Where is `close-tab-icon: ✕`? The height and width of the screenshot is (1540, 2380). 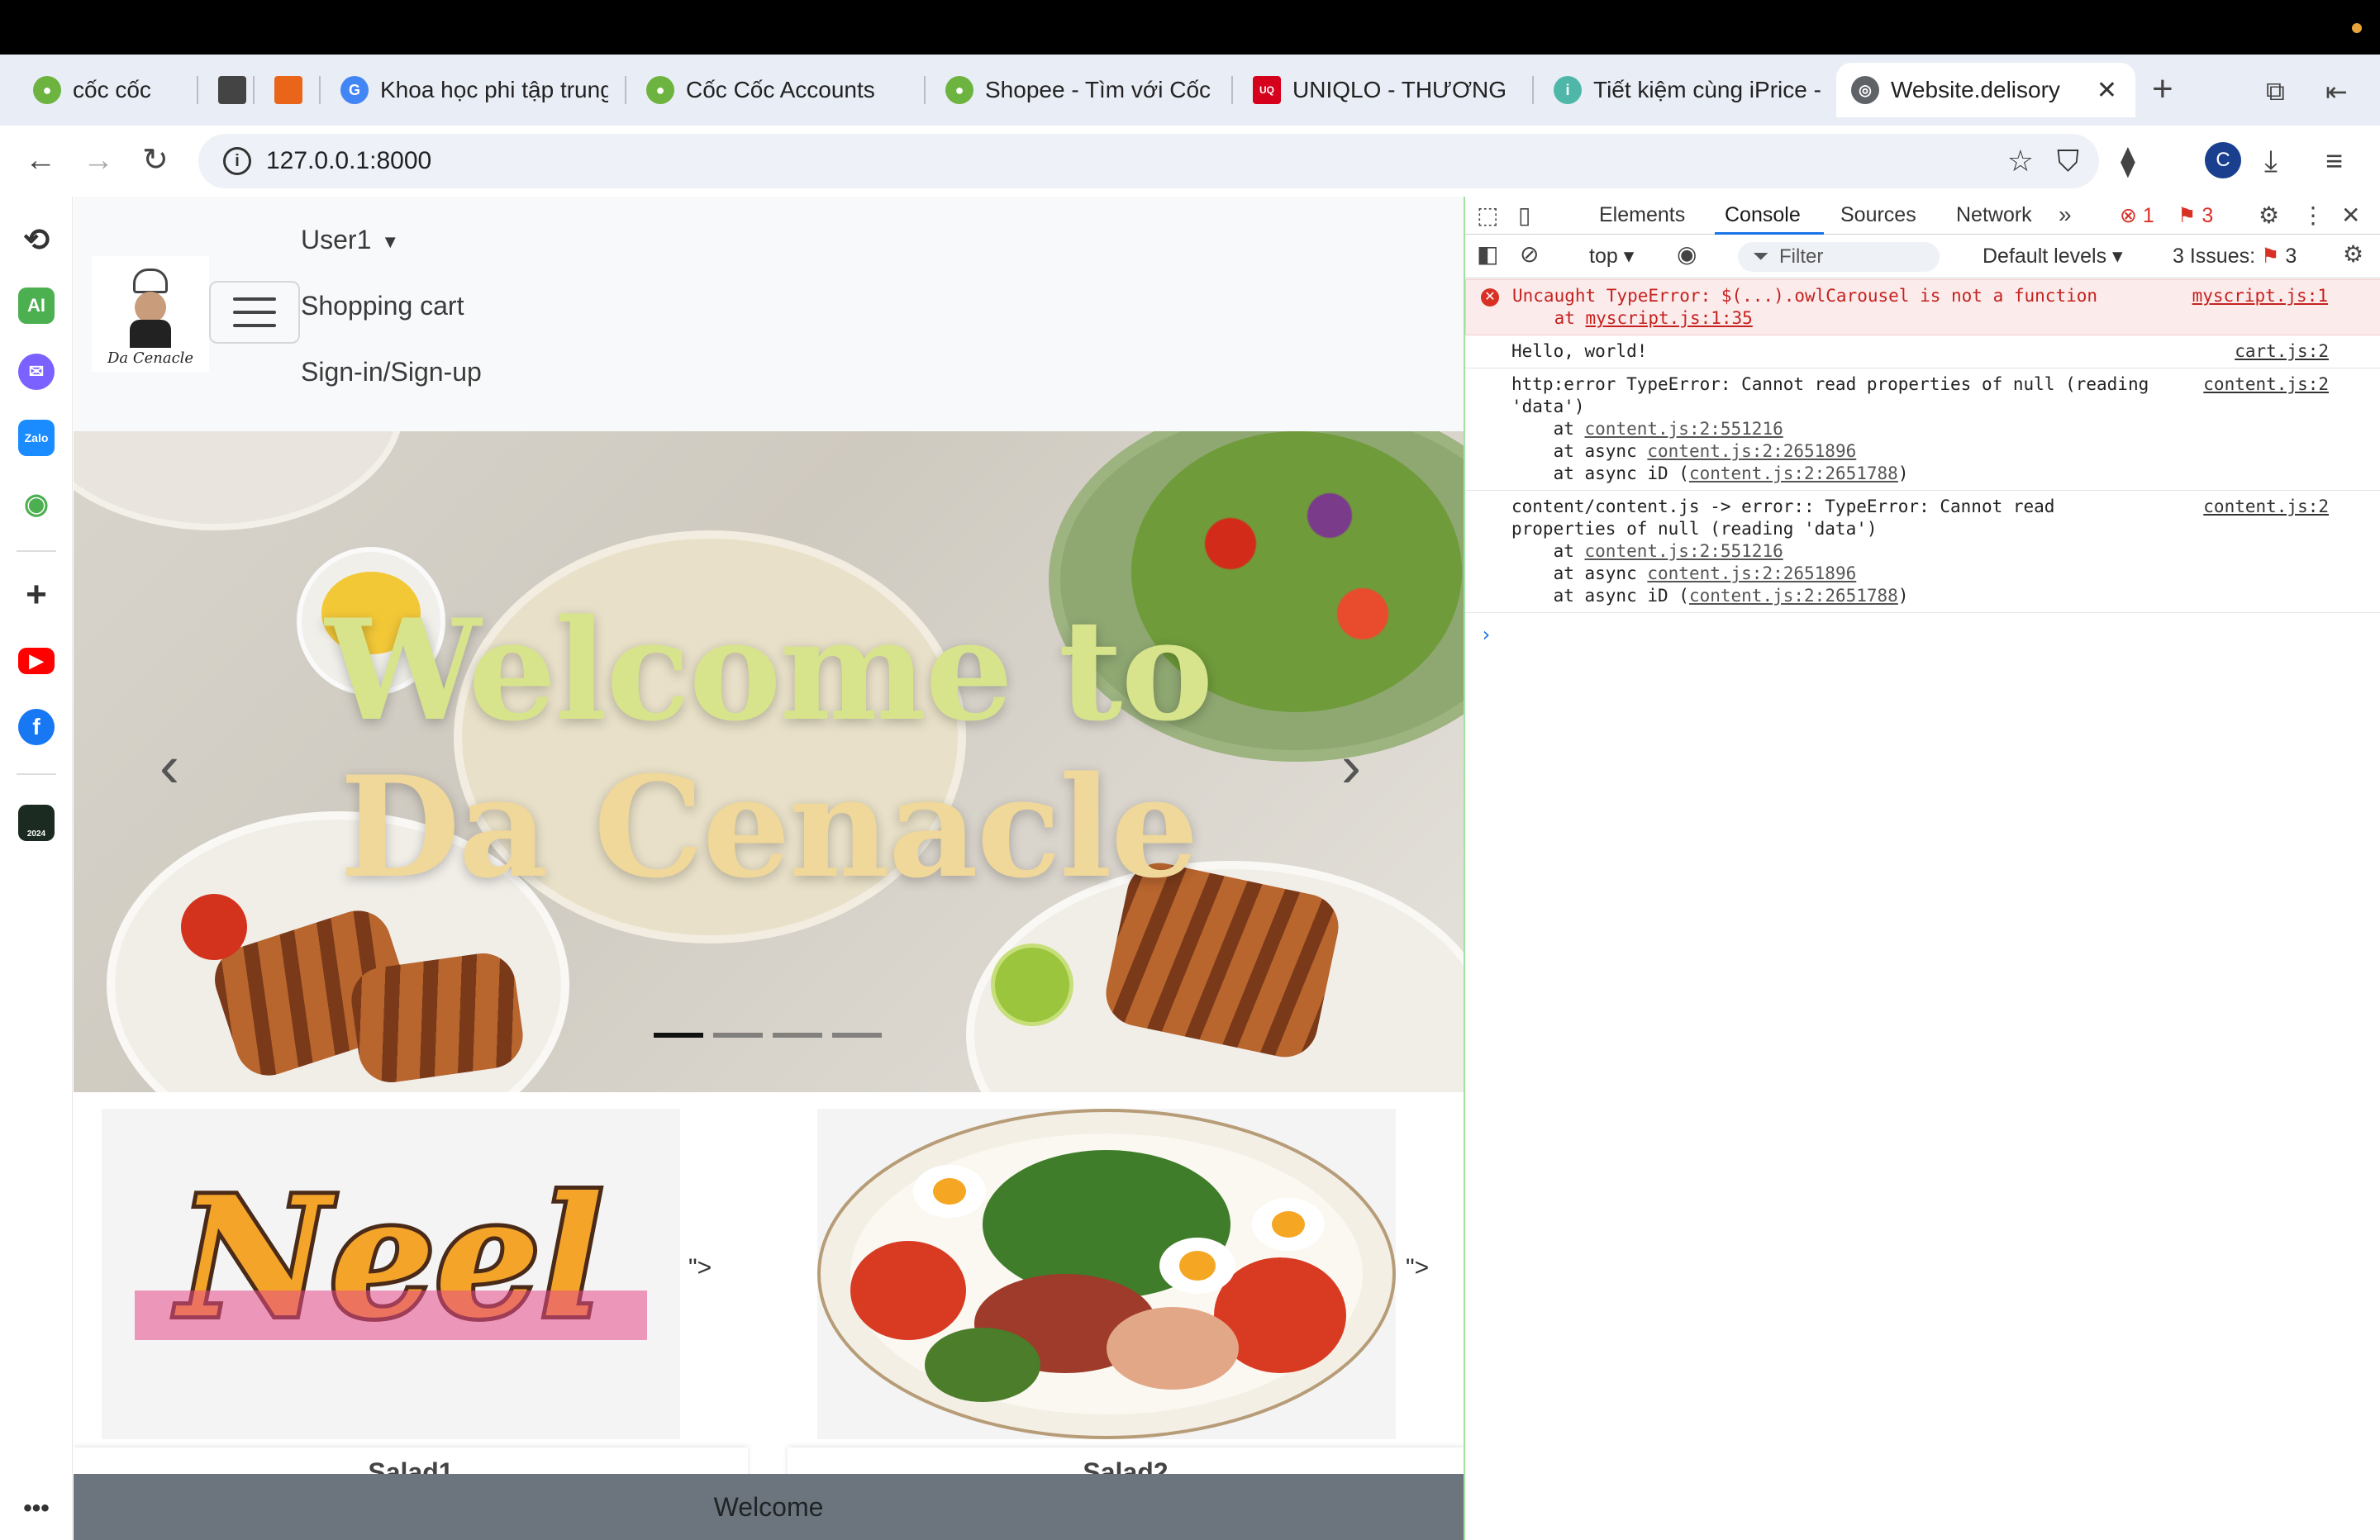 close-tab-icon: ✕ is located at coordinates (2107, 90).